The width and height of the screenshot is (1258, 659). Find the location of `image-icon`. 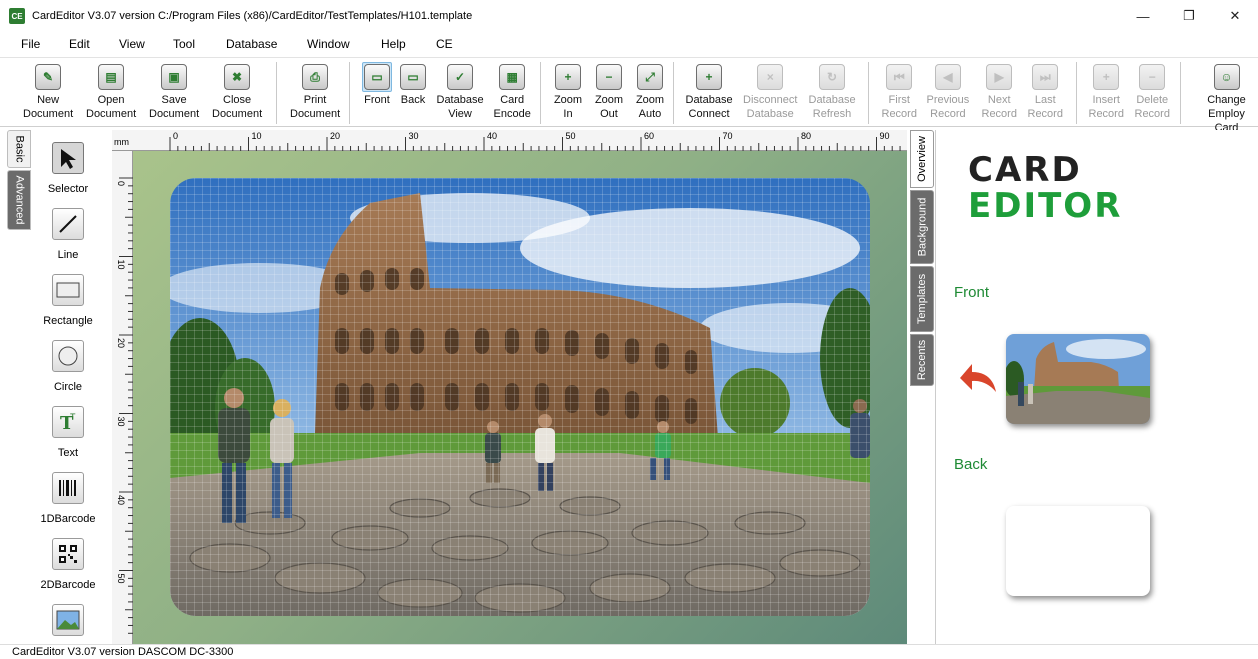

image-icon is located at coordinates (68, 620).